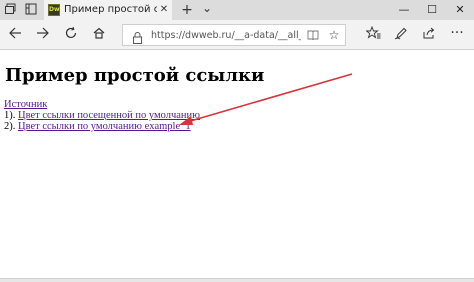 The height and width of the screenshot is (282, 474). I want to click on dreamweaver-favicon-icon: Dw, so click(54, 10).